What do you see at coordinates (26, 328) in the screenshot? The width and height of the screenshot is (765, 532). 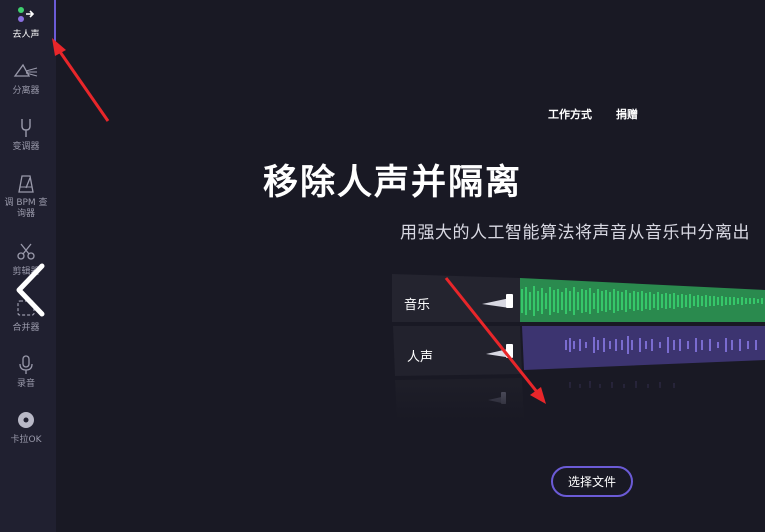 I see `sidebar-item-label: 合并器` at bounding box center [26, 328].